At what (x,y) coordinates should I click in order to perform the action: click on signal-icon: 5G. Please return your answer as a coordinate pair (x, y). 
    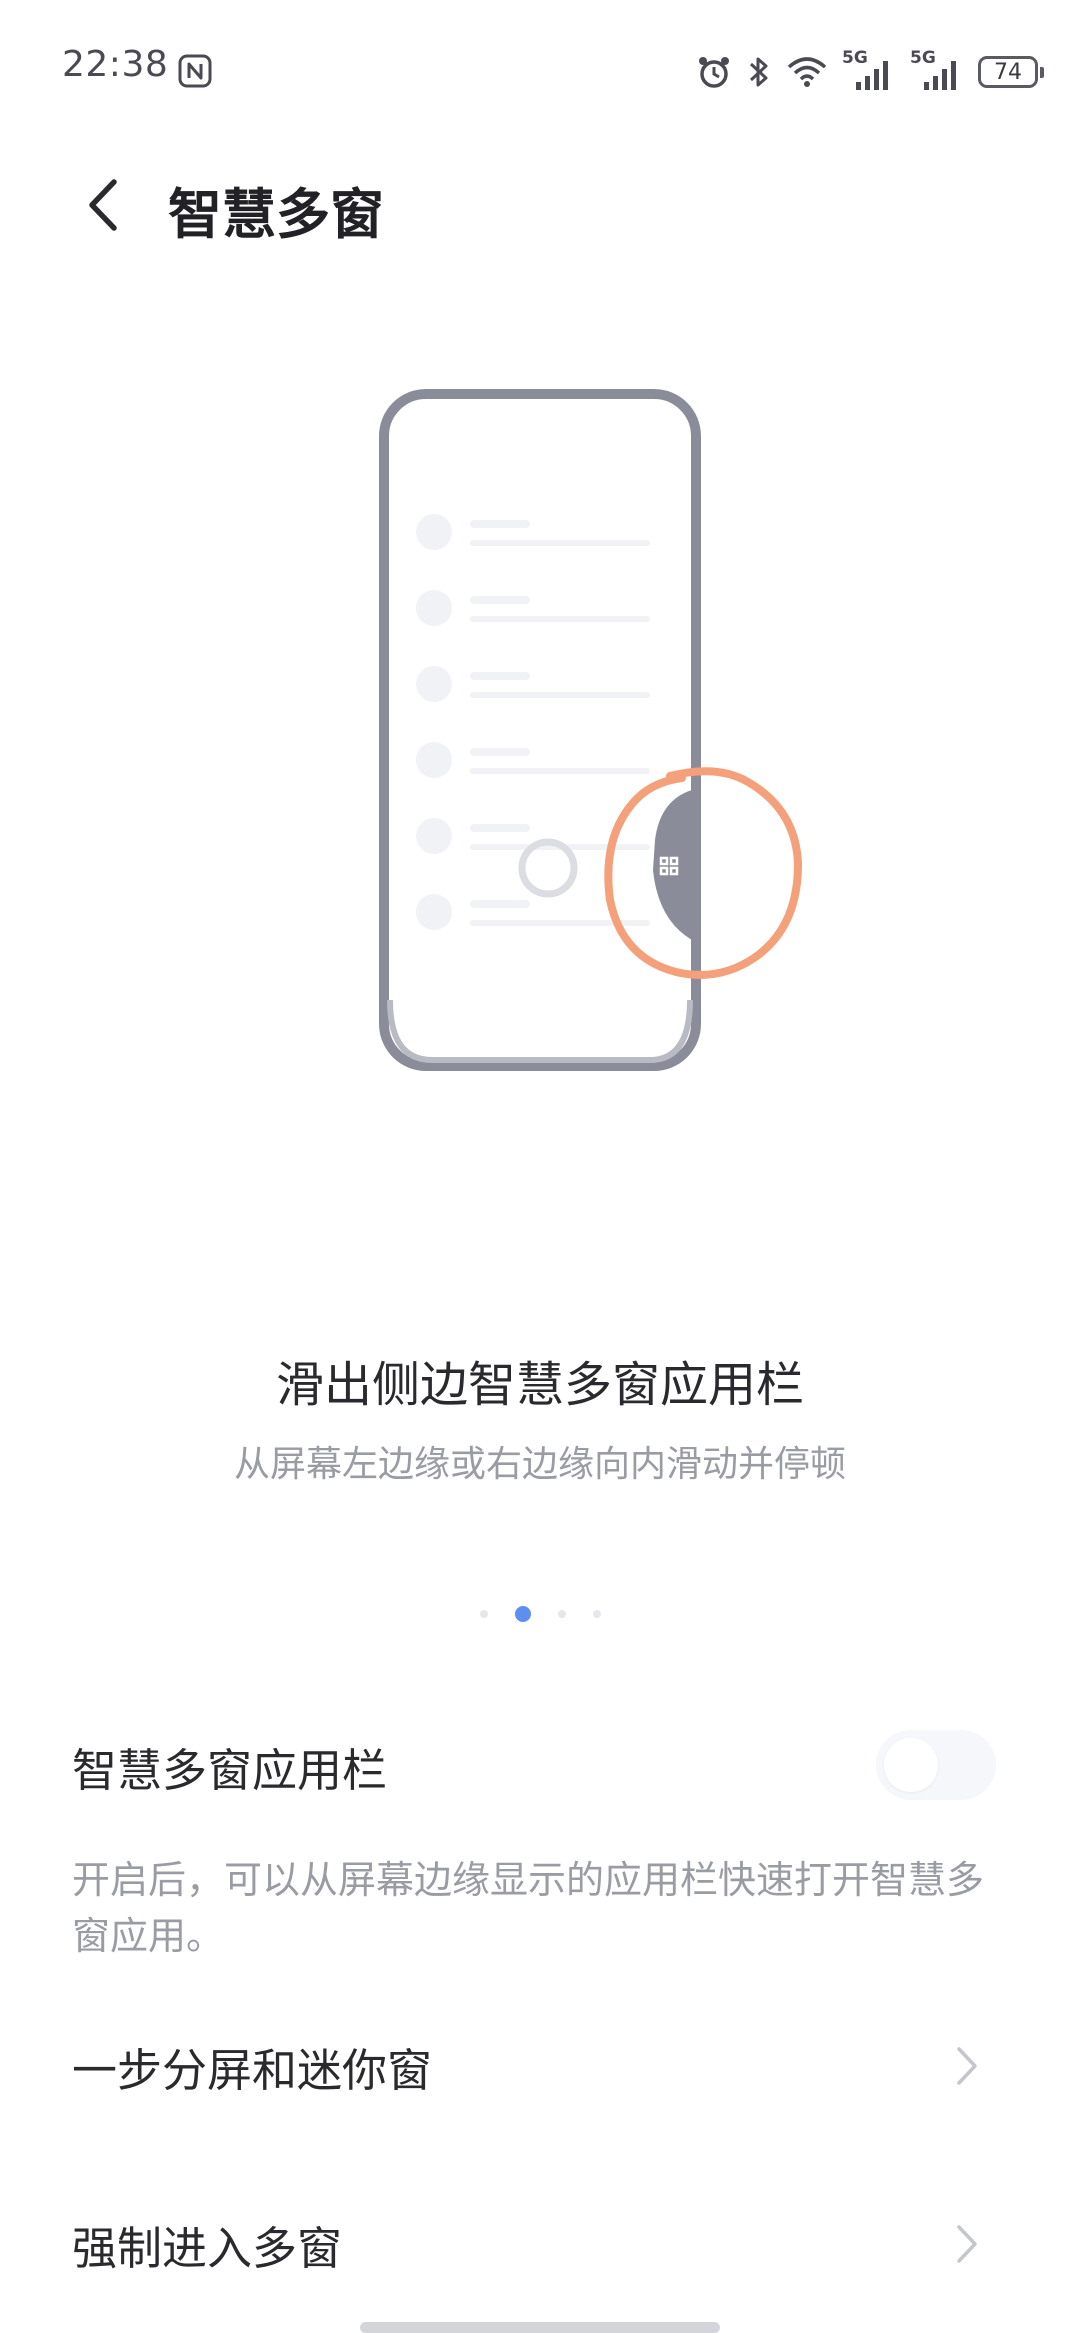
    Looking at the image, I should click on (869, 70).